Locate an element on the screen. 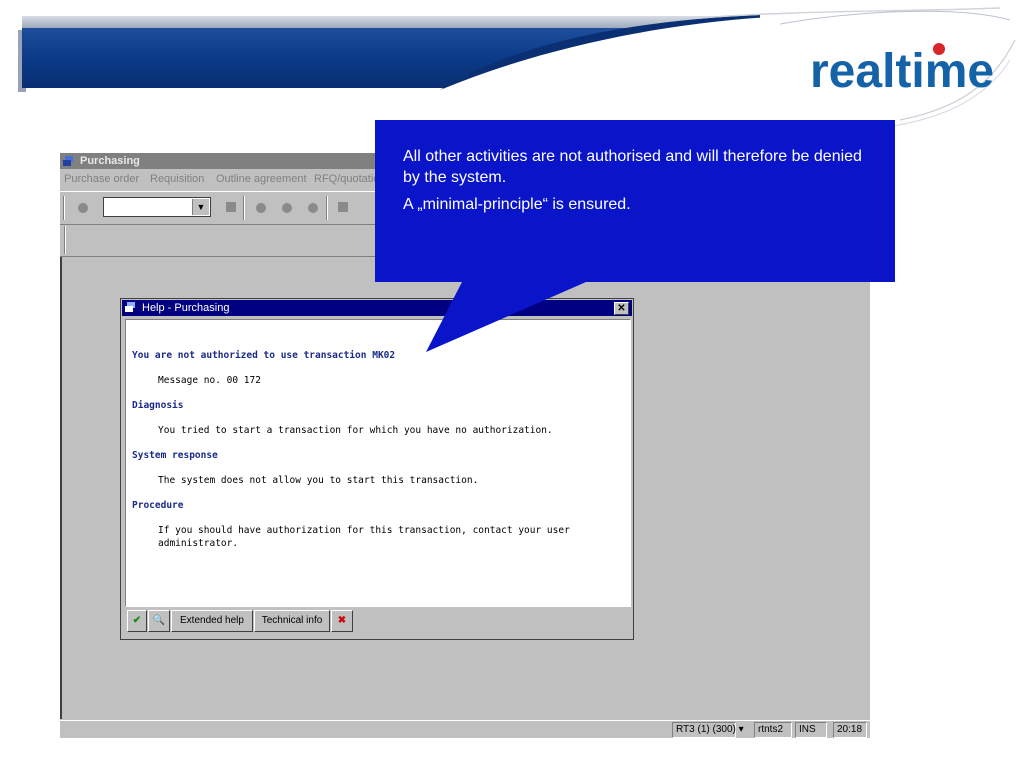 Image resolution: width=1024 pixels, height=768 pixels. menu-outline-agreement: Outline agreement is located at coordinates (261, 179).